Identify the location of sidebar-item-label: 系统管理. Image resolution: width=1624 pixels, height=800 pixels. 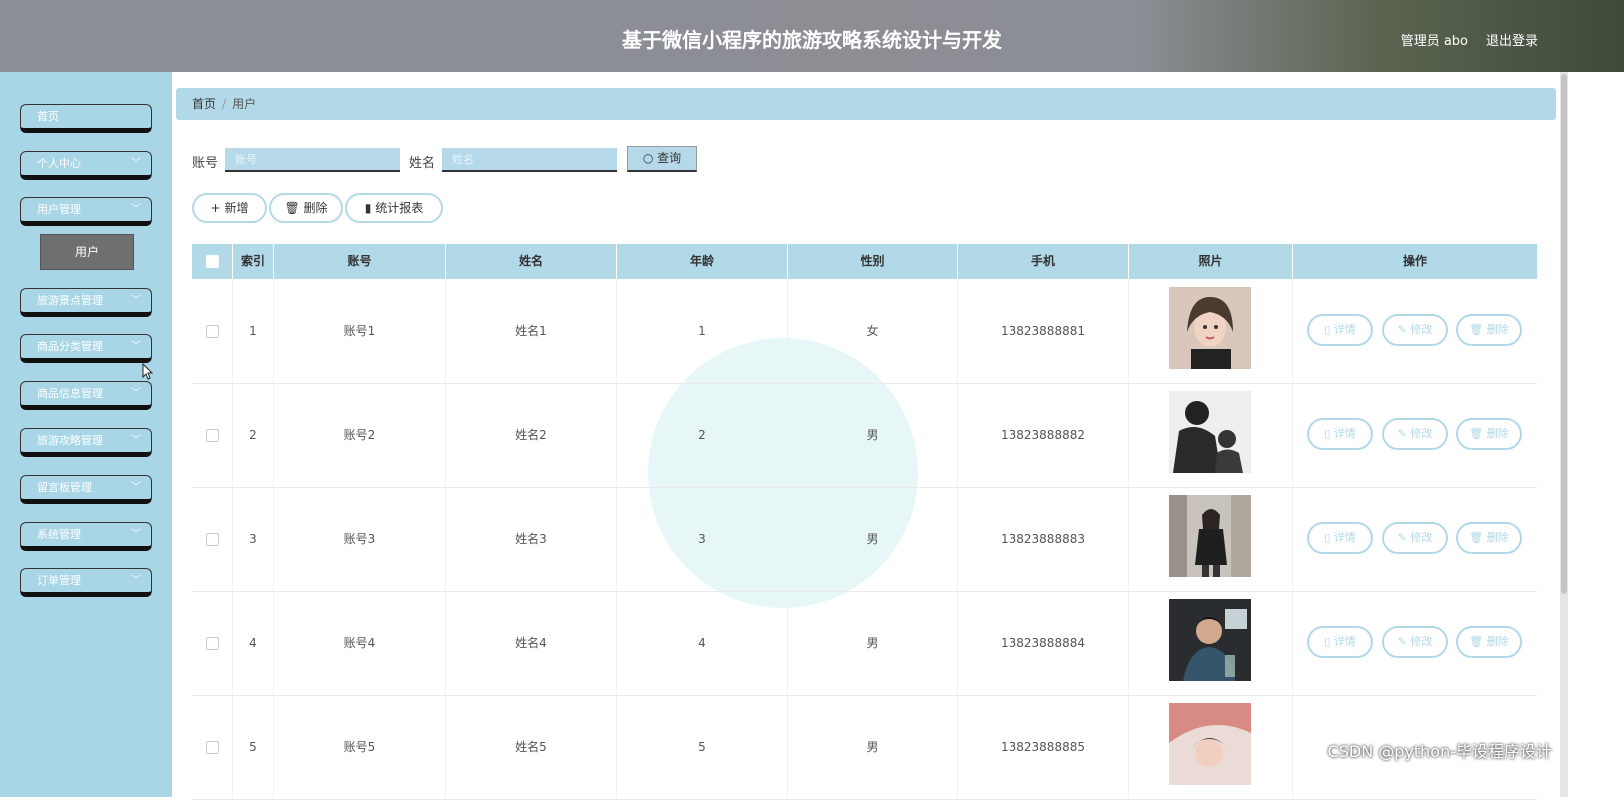
(59, 534).